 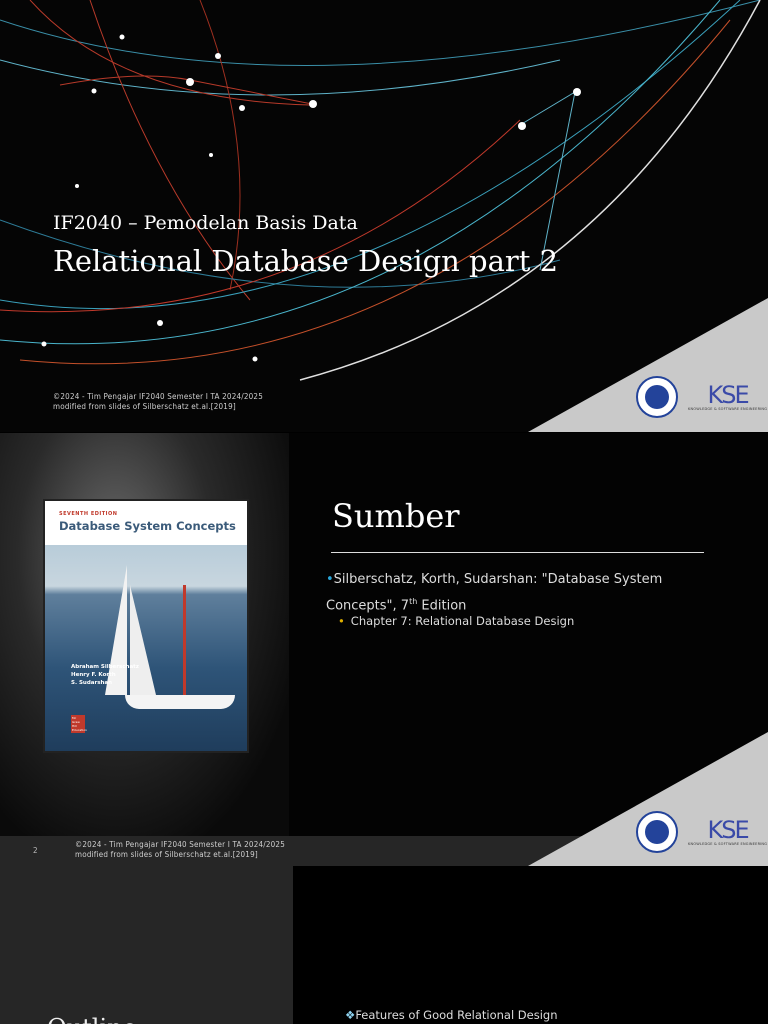 What do you see at coordinates (92, 683) in the screenshot?
I see `book-author: S. Sudarshan` at bounding box center [92, 683].